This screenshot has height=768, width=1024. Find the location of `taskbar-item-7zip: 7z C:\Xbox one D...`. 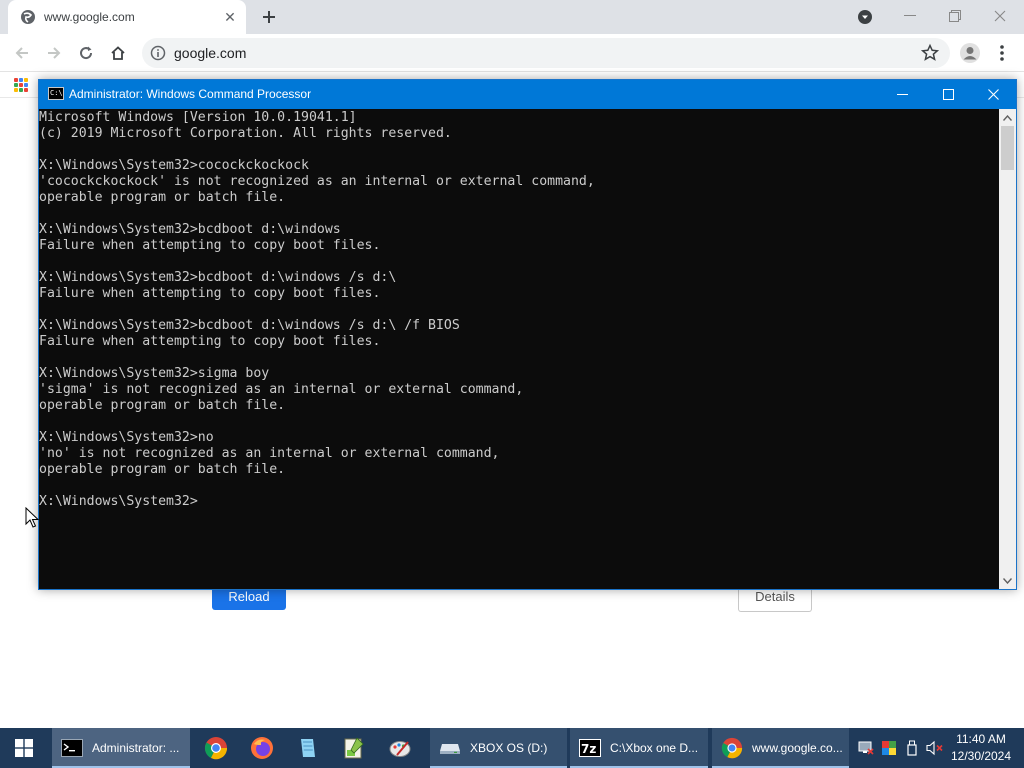

taskbar-item-7zip: 7z C:\Xbox one D... is located at coordinates (639, 748).